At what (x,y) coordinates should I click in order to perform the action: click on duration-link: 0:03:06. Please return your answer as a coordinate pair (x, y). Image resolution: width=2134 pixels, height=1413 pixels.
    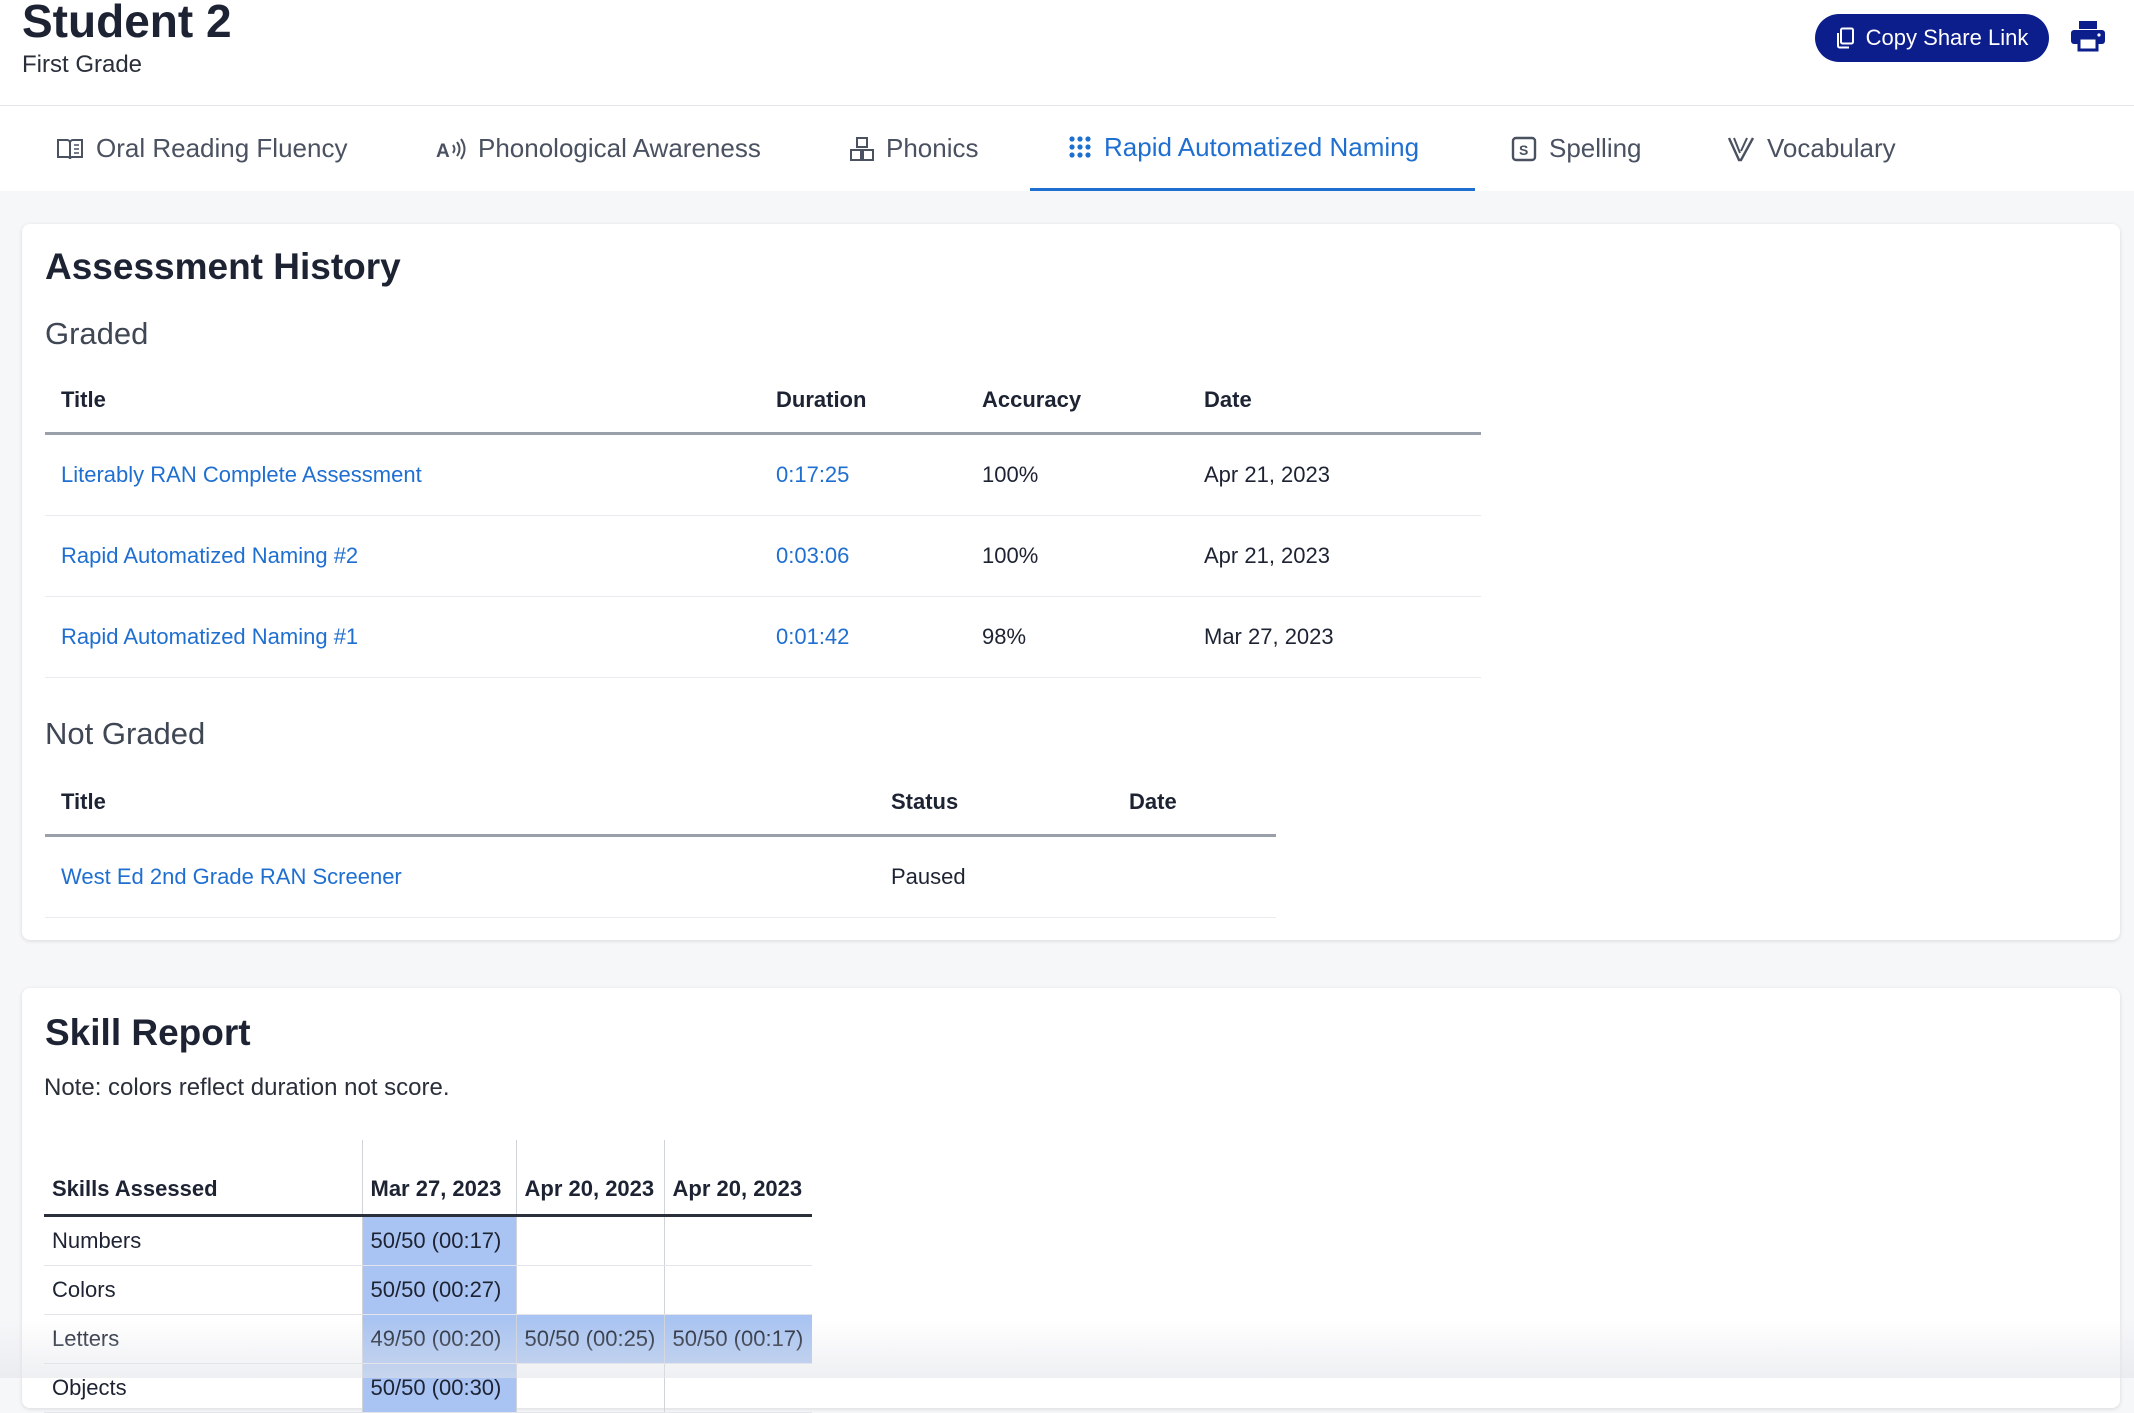
    Looking at the image, I should click on (863, 556).